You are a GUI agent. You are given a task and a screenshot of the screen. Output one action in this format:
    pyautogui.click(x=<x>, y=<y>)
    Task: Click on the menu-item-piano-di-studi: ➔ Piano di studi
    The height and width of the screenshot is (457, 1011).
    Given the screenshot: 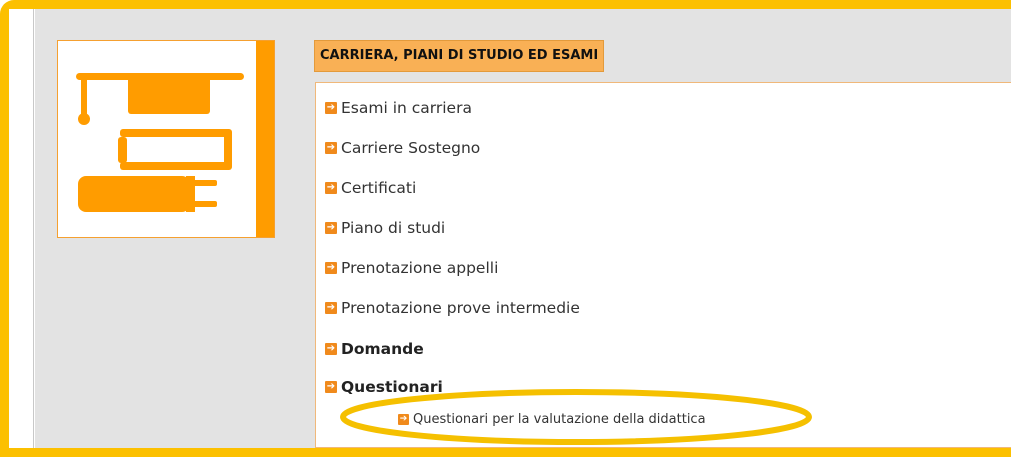 What is the action you would take?
    pyautogui.click(x=385, y=228)
    